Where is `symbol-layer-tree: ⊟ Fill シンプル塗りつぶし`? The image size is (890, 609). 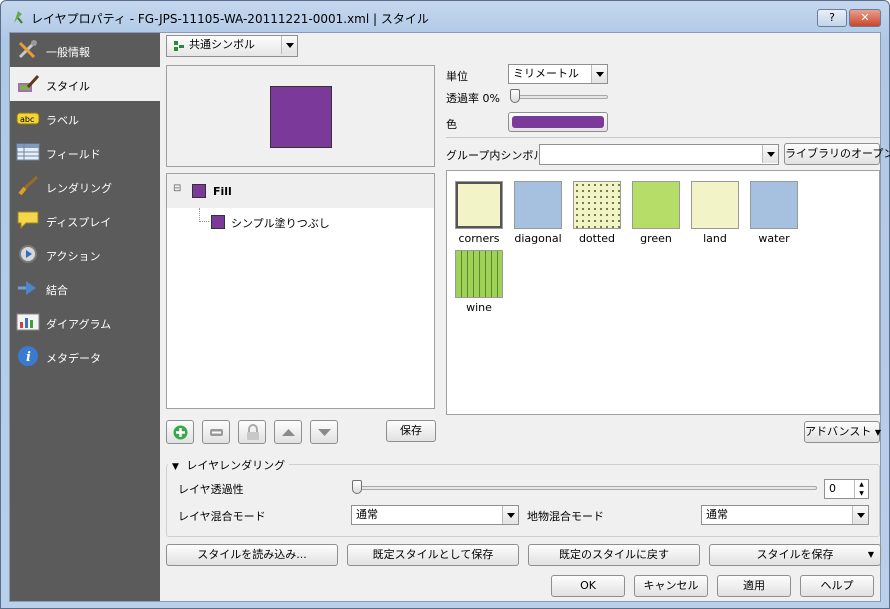
symbol-layer-tree: ⊟ Fill シンプル塗りつぶし is located at coordinates (300, 291).